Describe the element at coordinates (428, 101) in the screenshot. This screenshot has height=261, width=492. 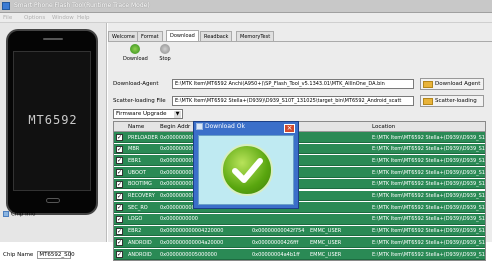
I see `folder-icon` at that location.